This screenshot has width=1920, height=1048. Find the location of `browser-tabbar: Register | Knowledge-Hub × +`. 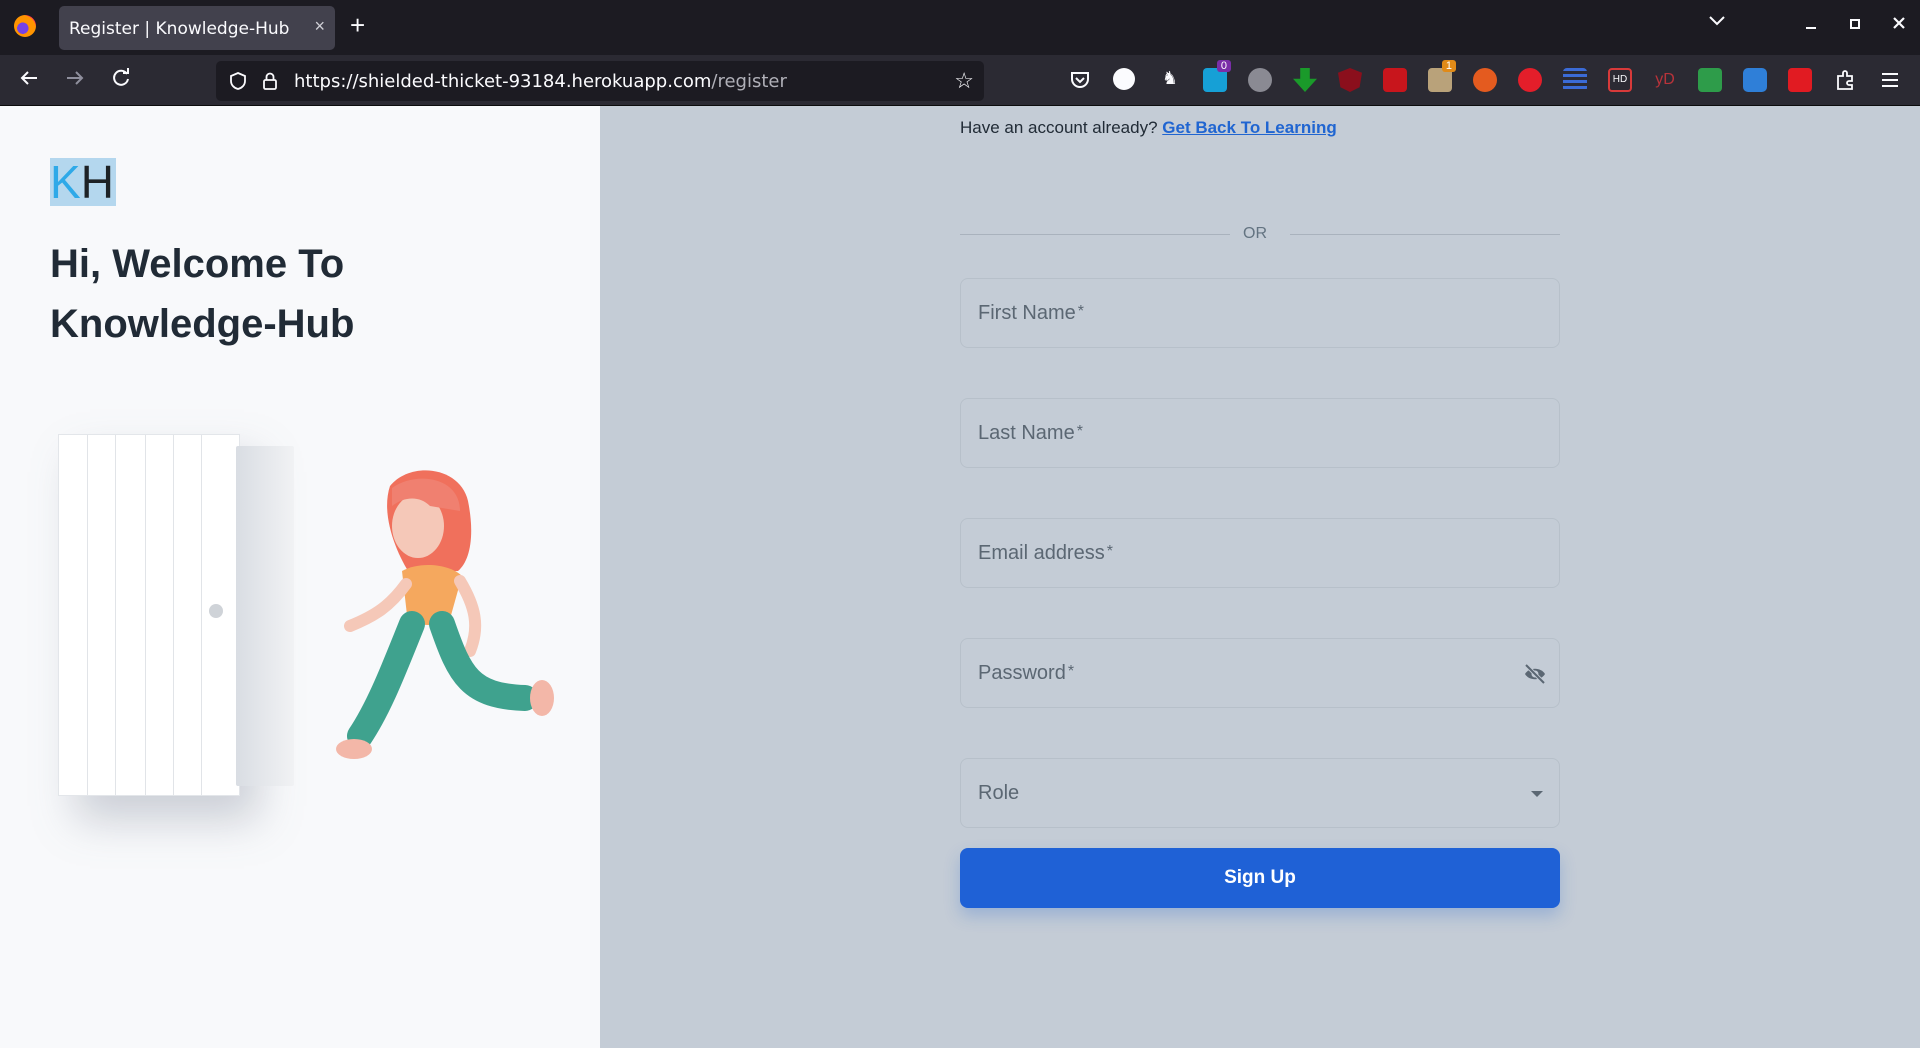

browser-tabbar: Register | Knowledge-Hub × + is located at coordinates (960, 27).